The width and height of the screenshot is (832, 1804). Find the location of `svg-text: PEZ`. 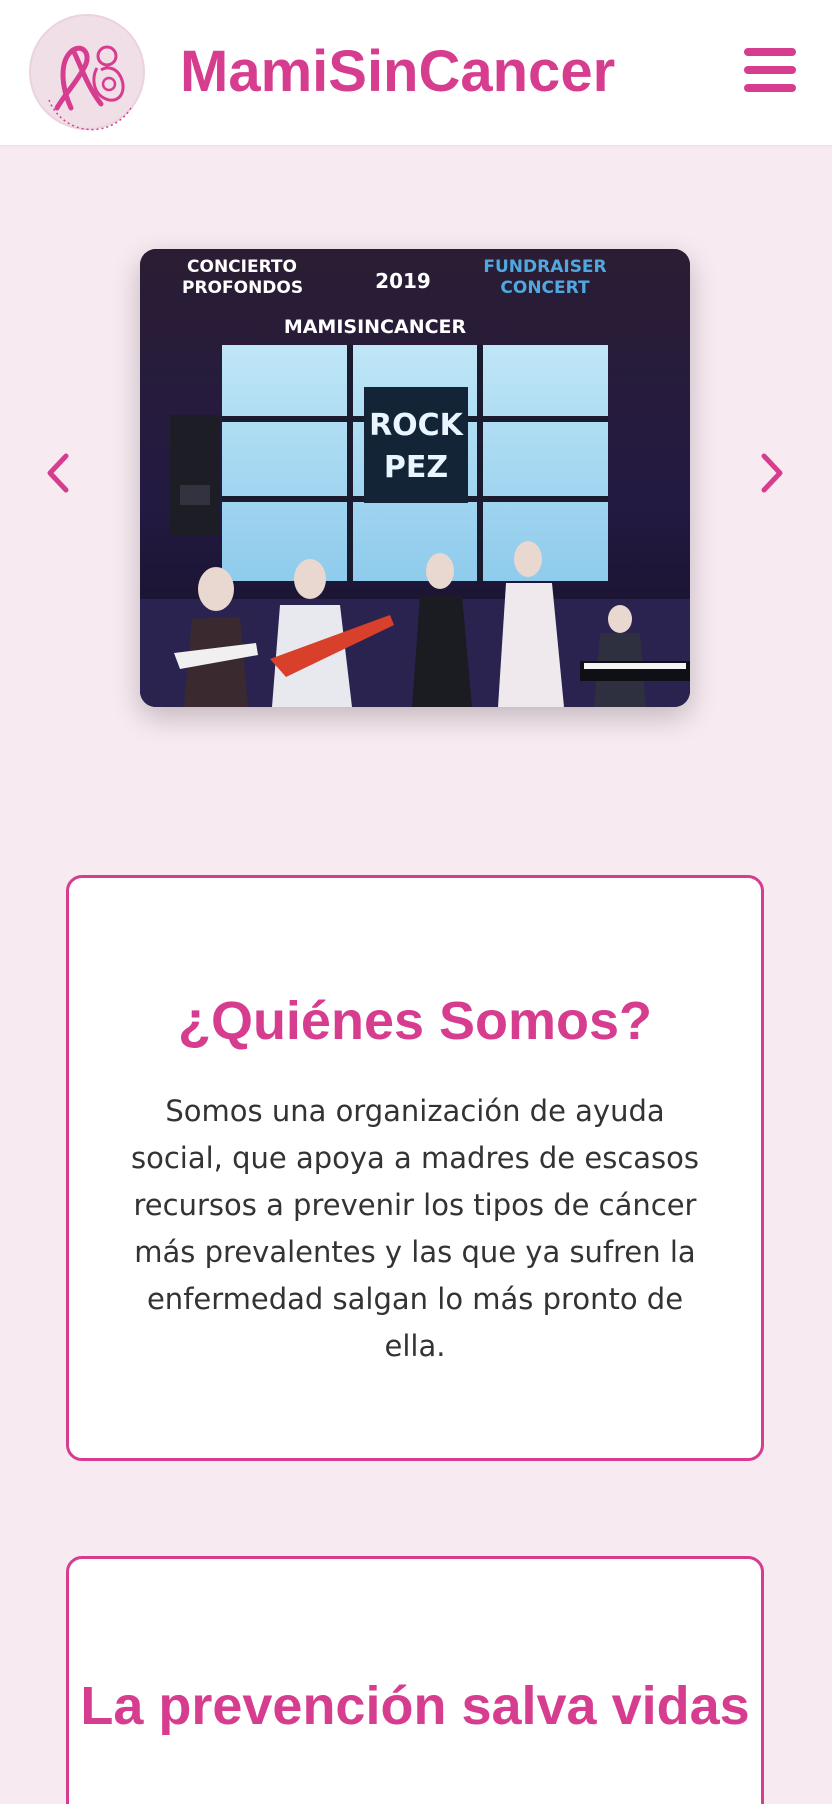

svg-text: PEZ is located at coordinates (416, 467).